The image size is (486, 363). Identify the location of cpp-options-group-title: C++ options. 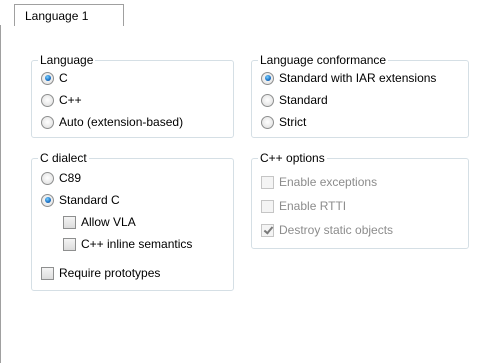
(292, 158).